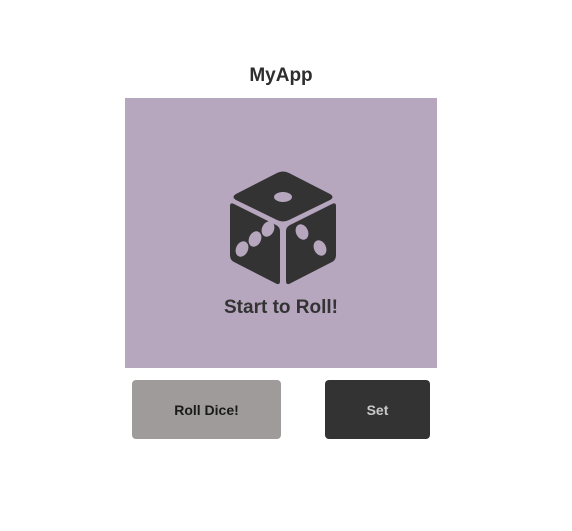  I want to click on dice-icon, so click(283, 228).